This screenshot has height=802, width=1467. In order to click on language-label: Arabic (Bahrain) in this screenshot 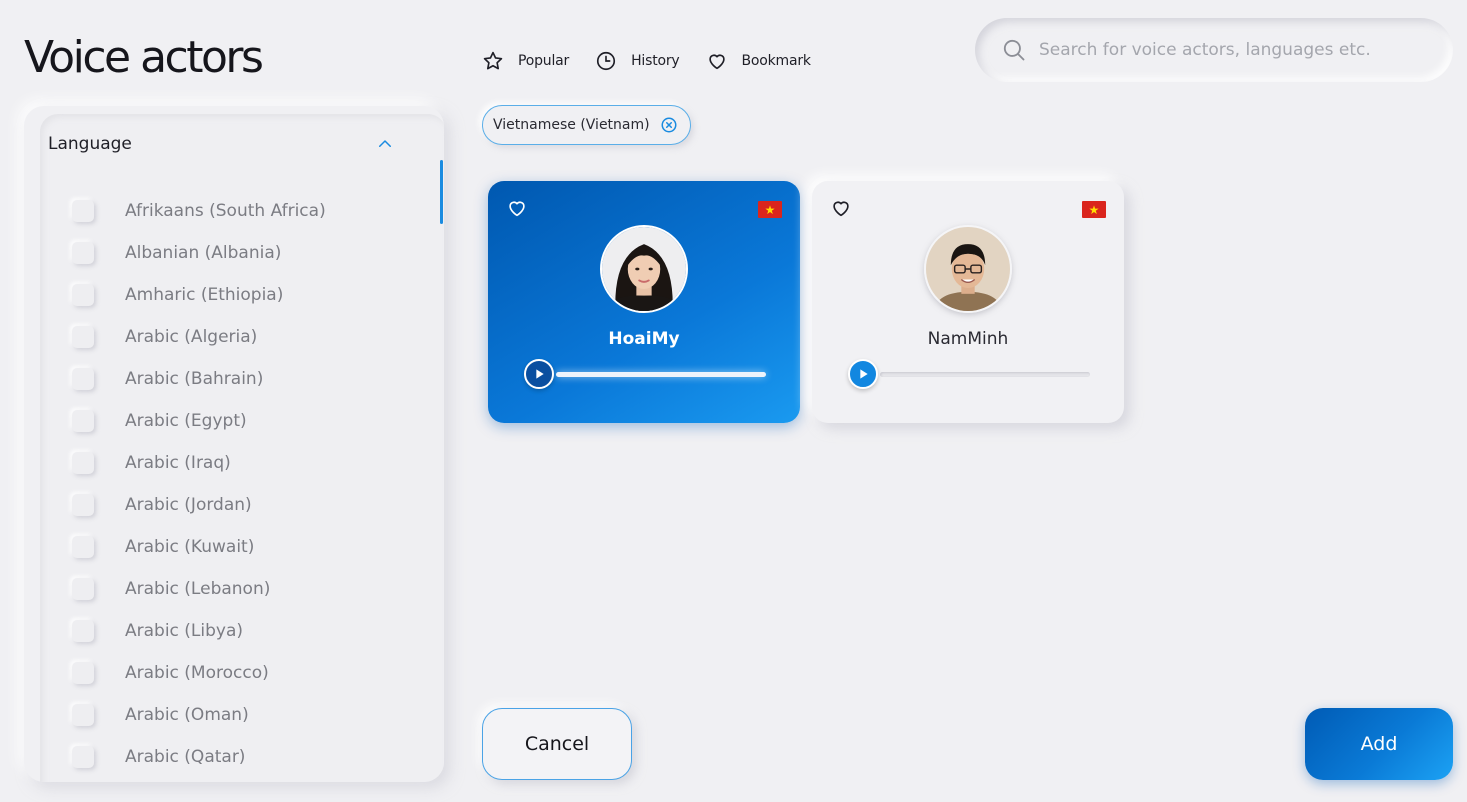, I will do `click(194, 379)`.